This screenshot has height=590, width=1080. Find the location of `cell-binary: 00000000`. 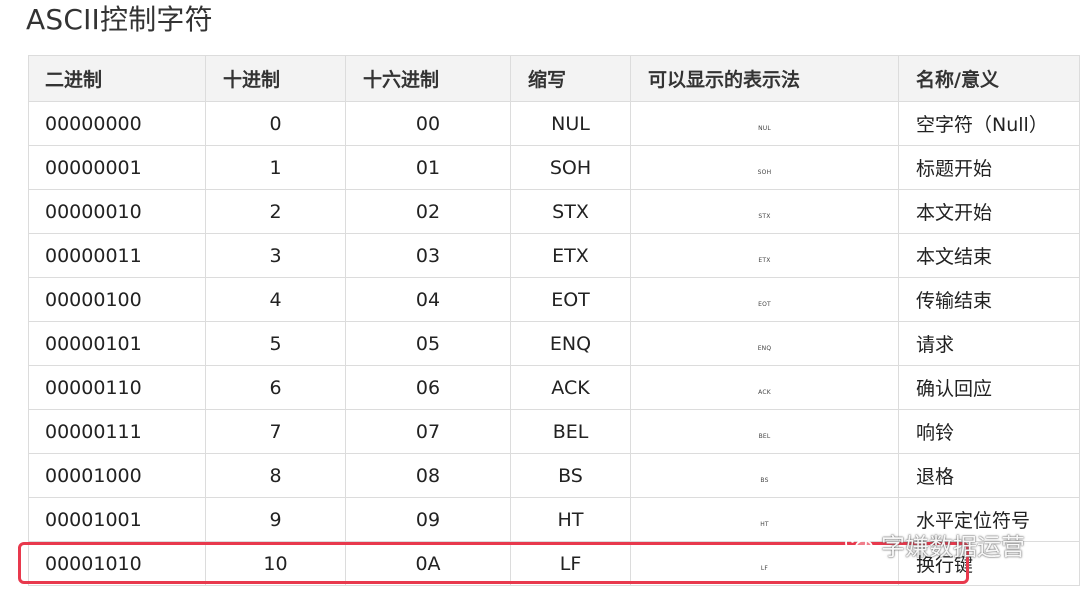

cell-binary: 00000000 is located at coordinates (117, 123).